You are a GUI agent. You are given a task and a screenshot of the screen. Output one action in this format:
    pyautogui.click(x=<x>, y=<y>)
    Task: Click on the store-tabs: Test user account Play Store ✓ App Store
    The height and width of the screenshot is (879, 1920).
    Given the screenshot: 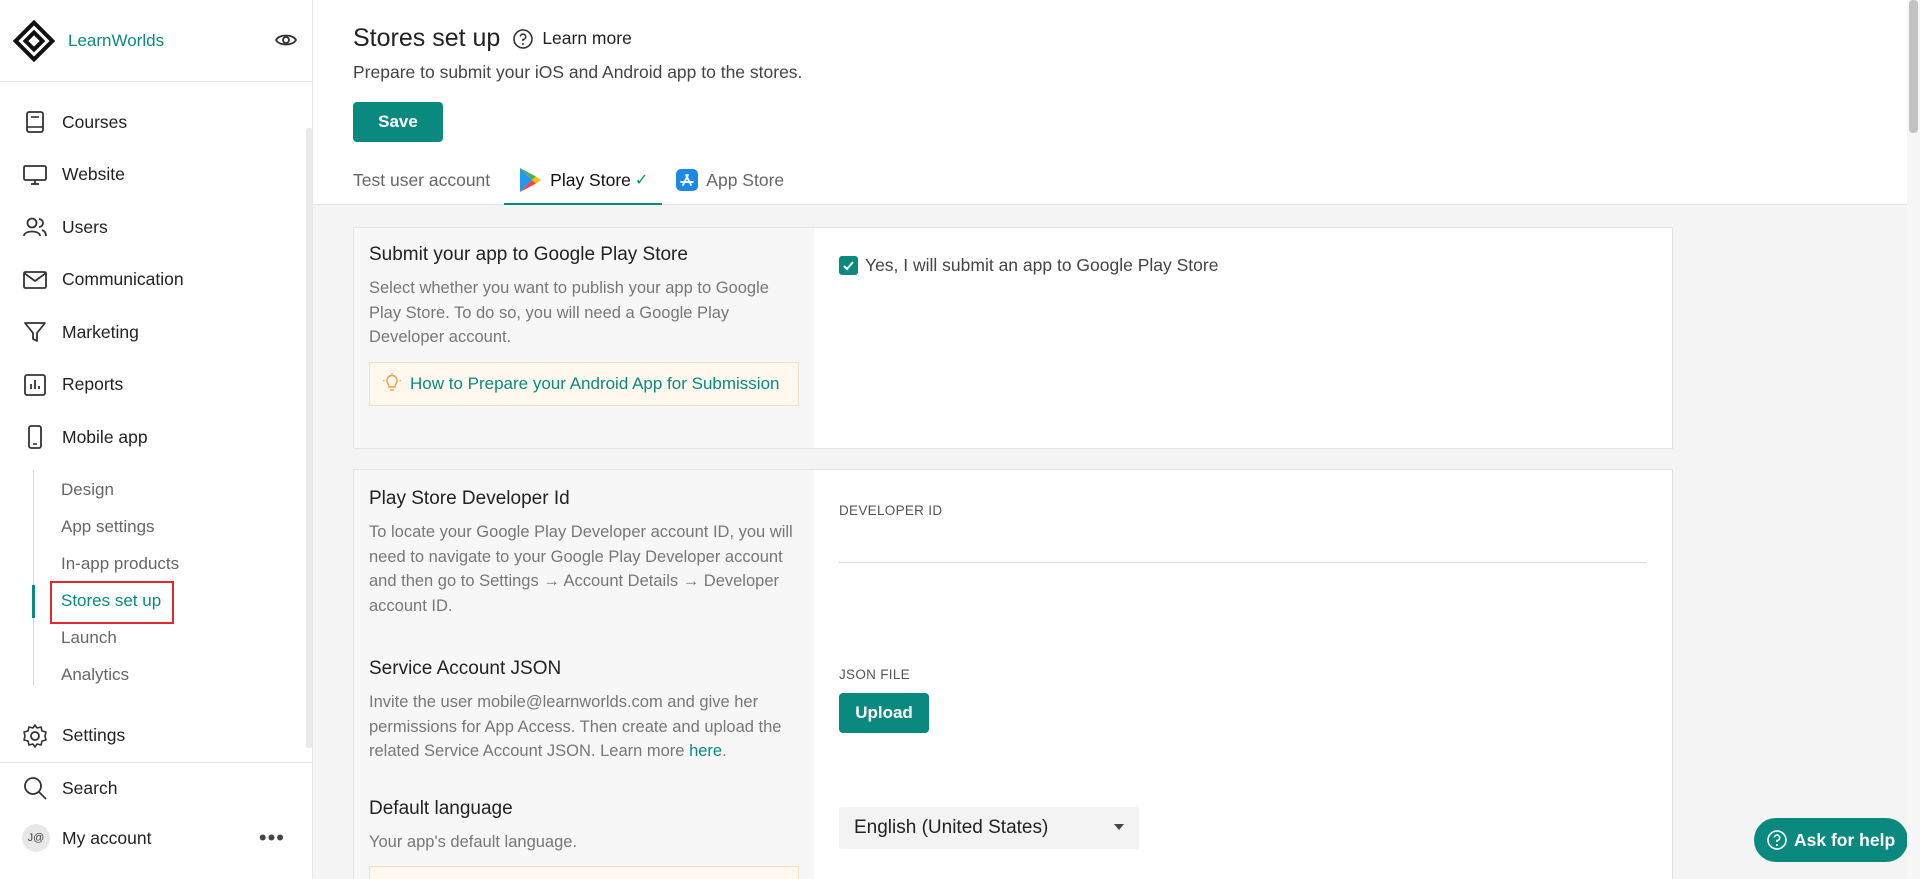 What is the action you would take?
    pyautogui.click(x=575, y=180)
    